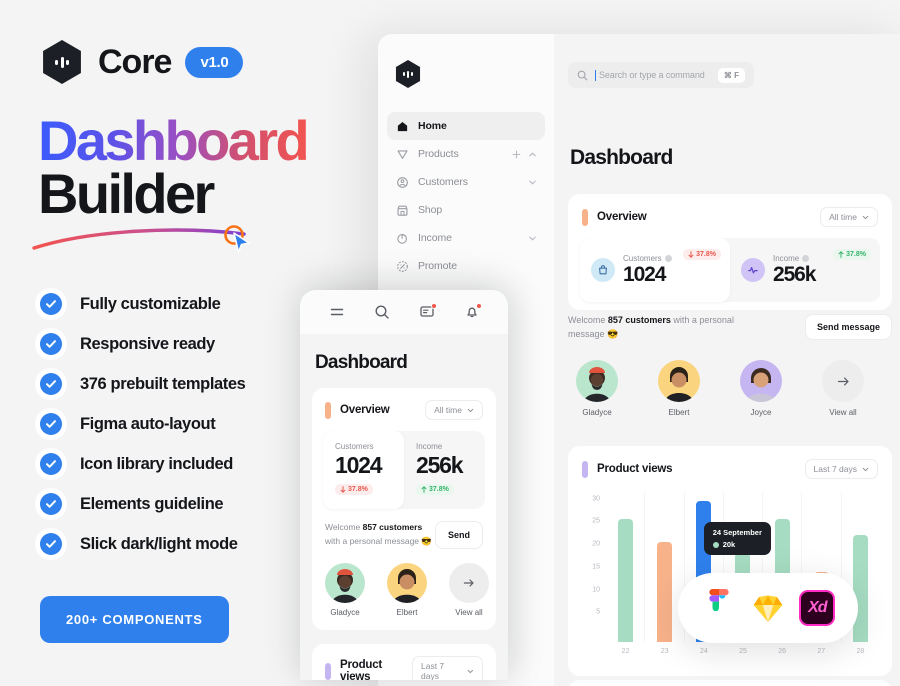 The height and width of the screenshot is (686, 900). What do you see at coordinates (719, 608) in the screenshot?
I see `figma-icon` at bounding box center [719, 608].